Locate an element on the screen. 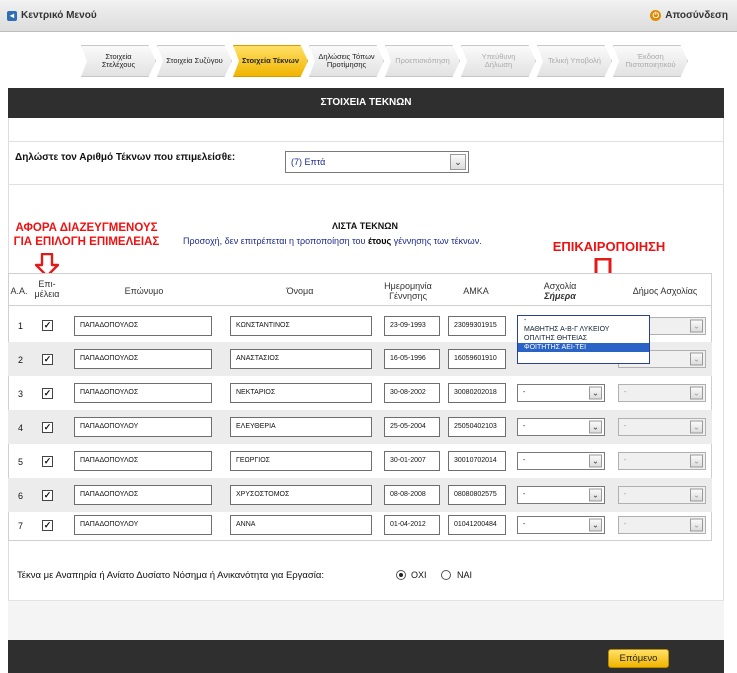 This screenshot has width=737, height=673. row-number: 2 is located at coordinates (21, 360).